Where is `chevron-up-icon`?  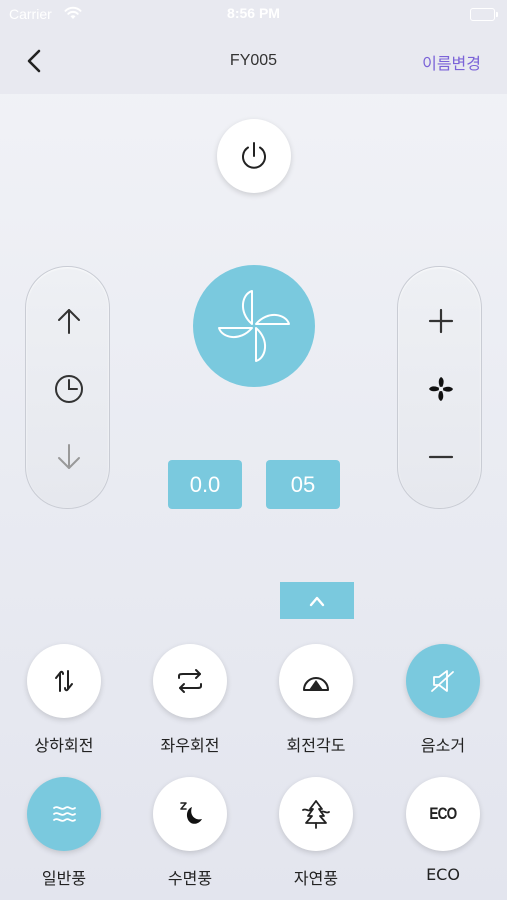 chevron-up-icon is located at coordinates (317, 601).